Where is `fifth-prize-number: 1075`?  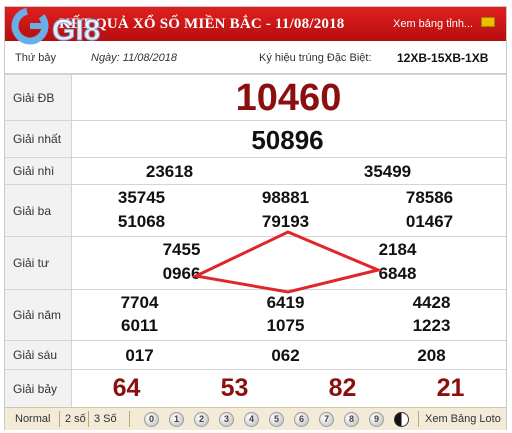 fifth-prize-number: 1075 is located at coordinates (285, 325).